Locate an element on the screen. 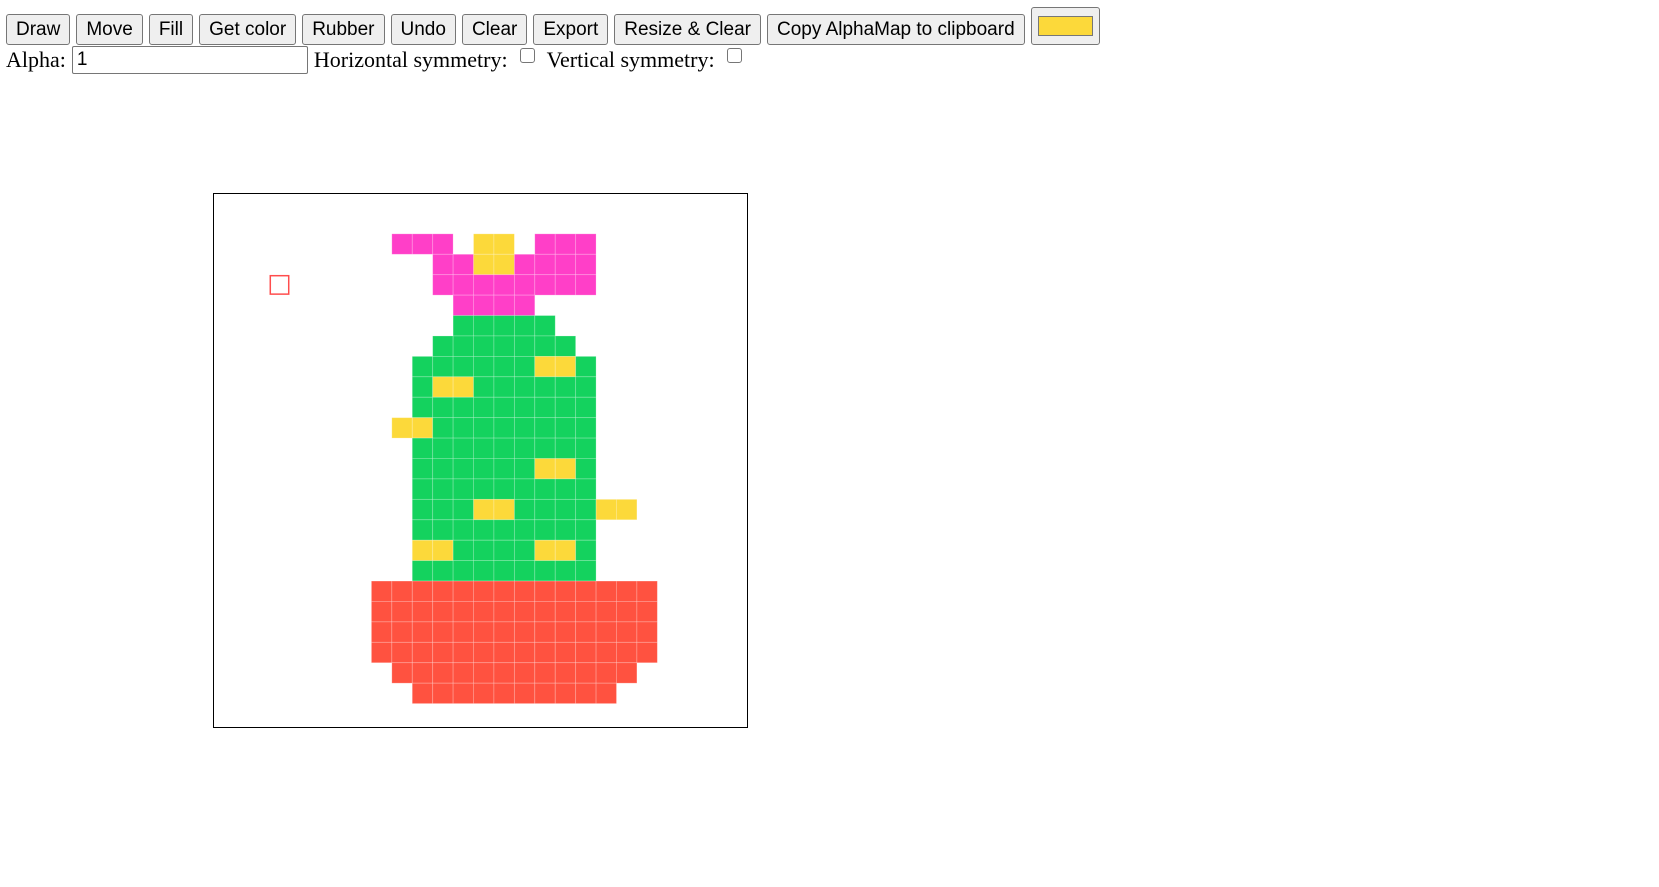 The width and height of the screenshot is (1659, 887). color-picker-button is located at coordinates (1065, 26).